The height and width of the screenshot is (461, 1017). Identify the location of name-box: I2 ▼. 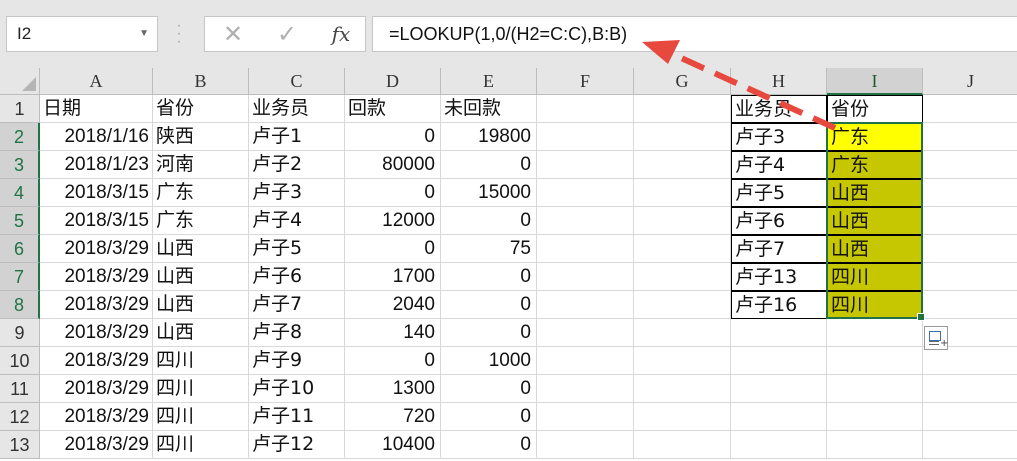
(82, 34).